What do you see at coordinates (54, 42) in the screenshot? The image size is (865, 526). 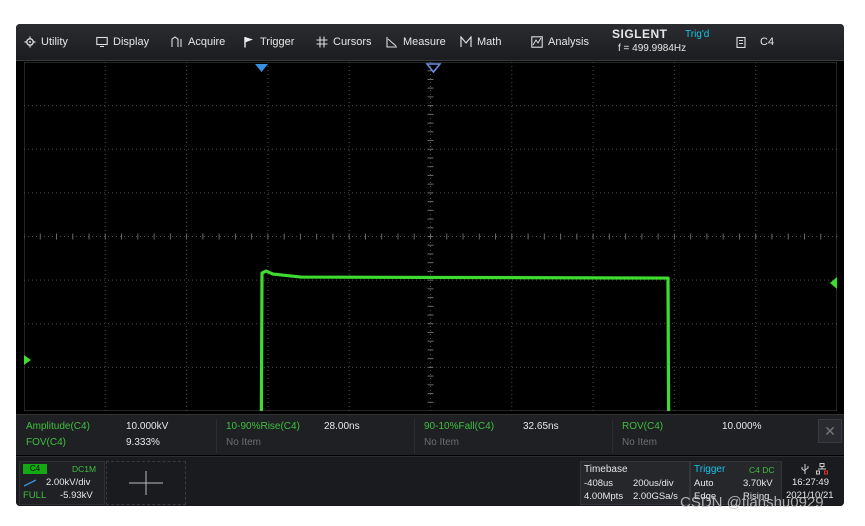 I see `menu-utility-label: Utility` at bounding box center [54, 42].